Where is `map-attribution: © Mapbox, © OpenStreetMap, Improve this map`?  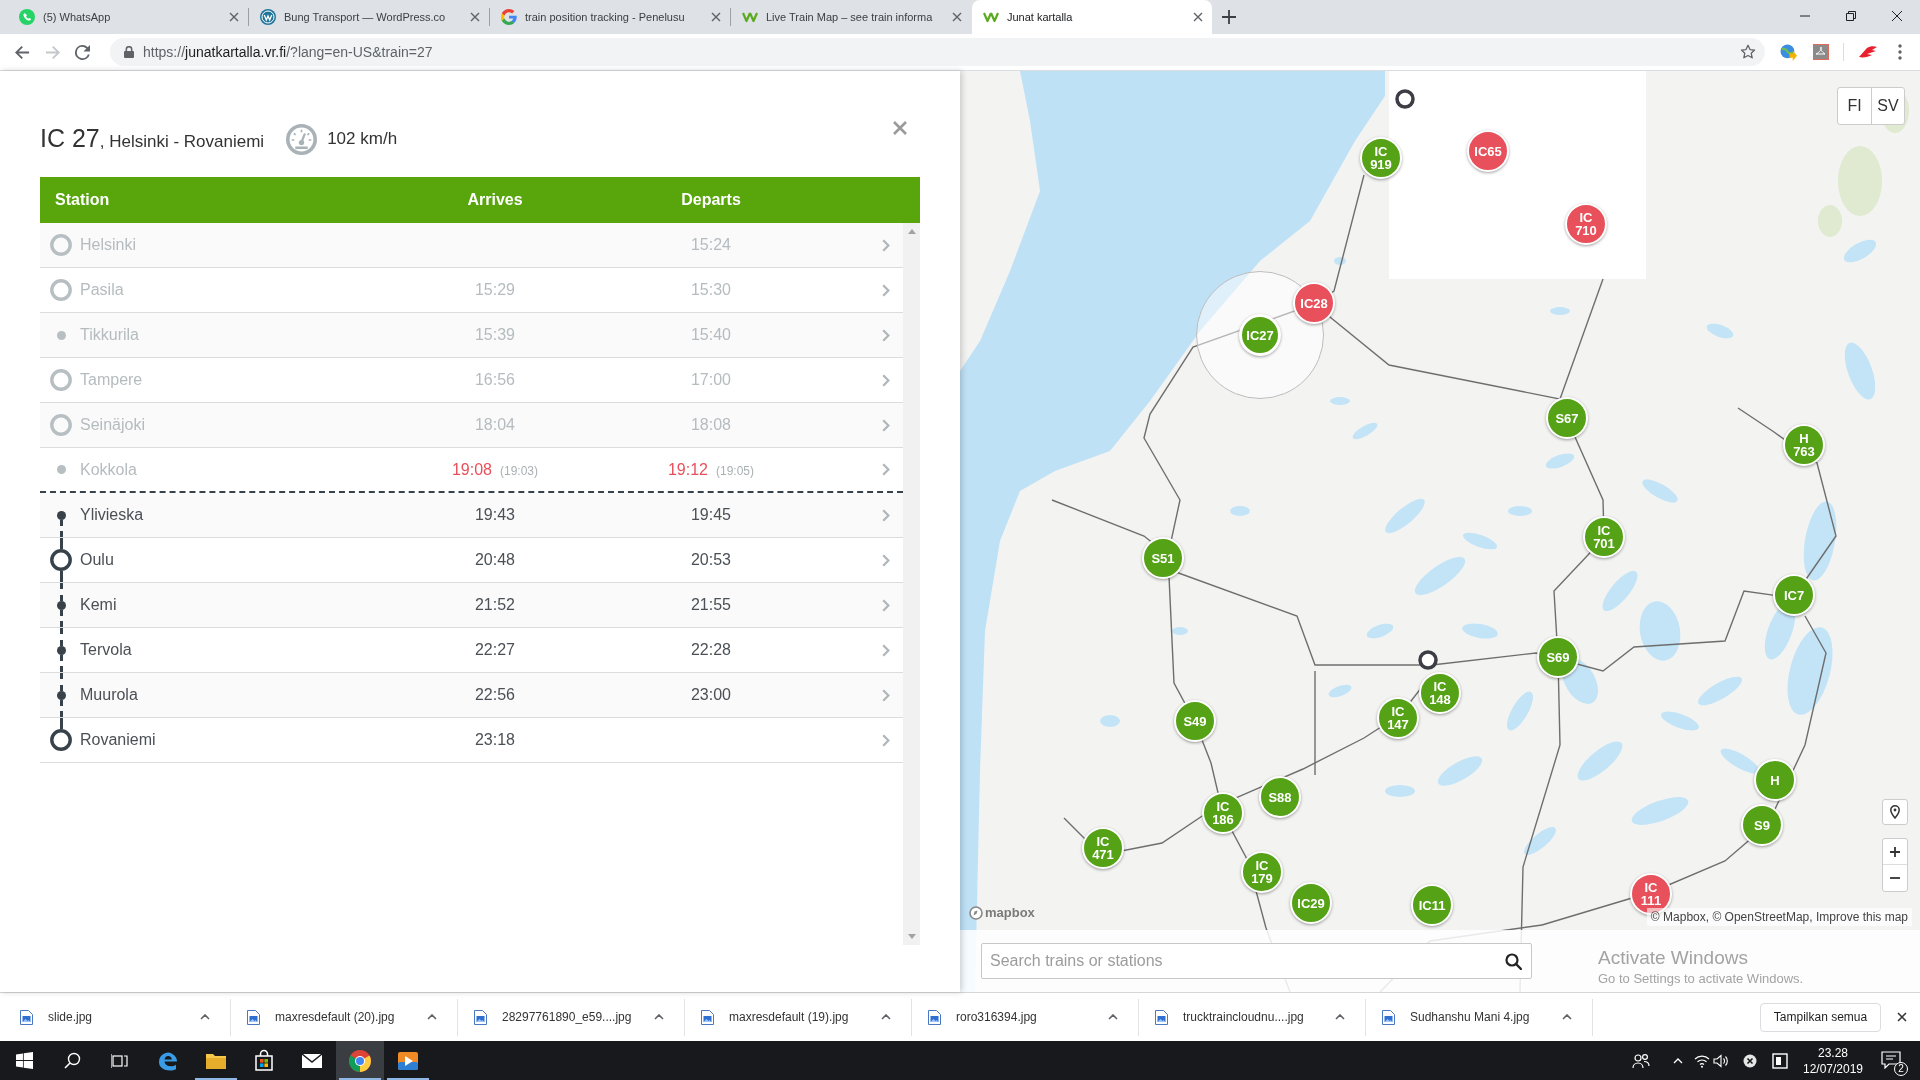 map-attribution: © Mapbox, © OpenStreetMap, Improve this map is located at coordinates (1779, 917).